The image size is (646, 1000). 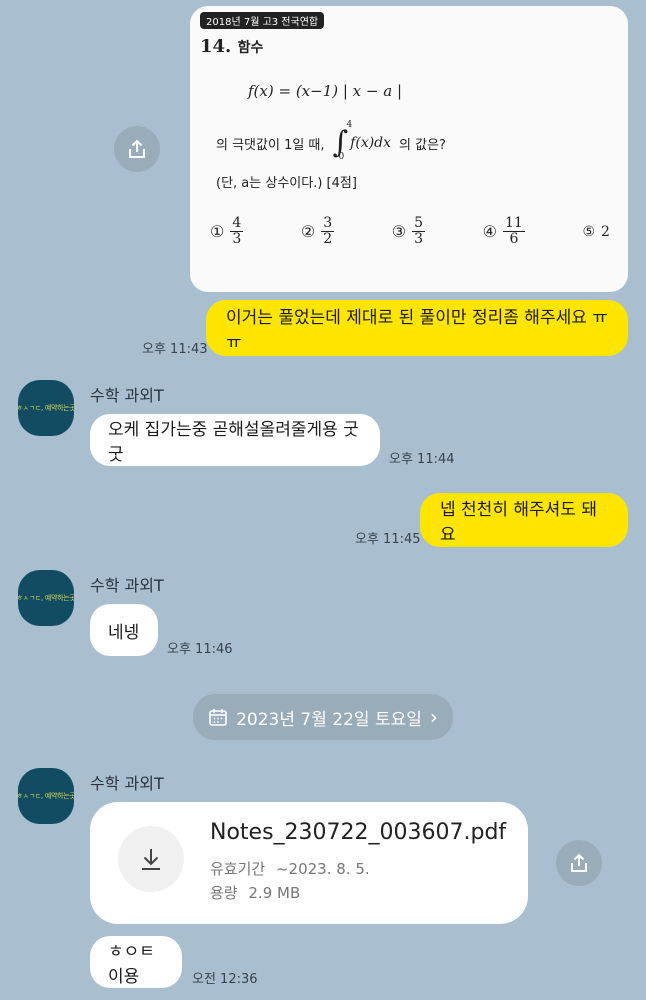 I want to click on expiry-label: 유효기간, so click(x=238, y=869).